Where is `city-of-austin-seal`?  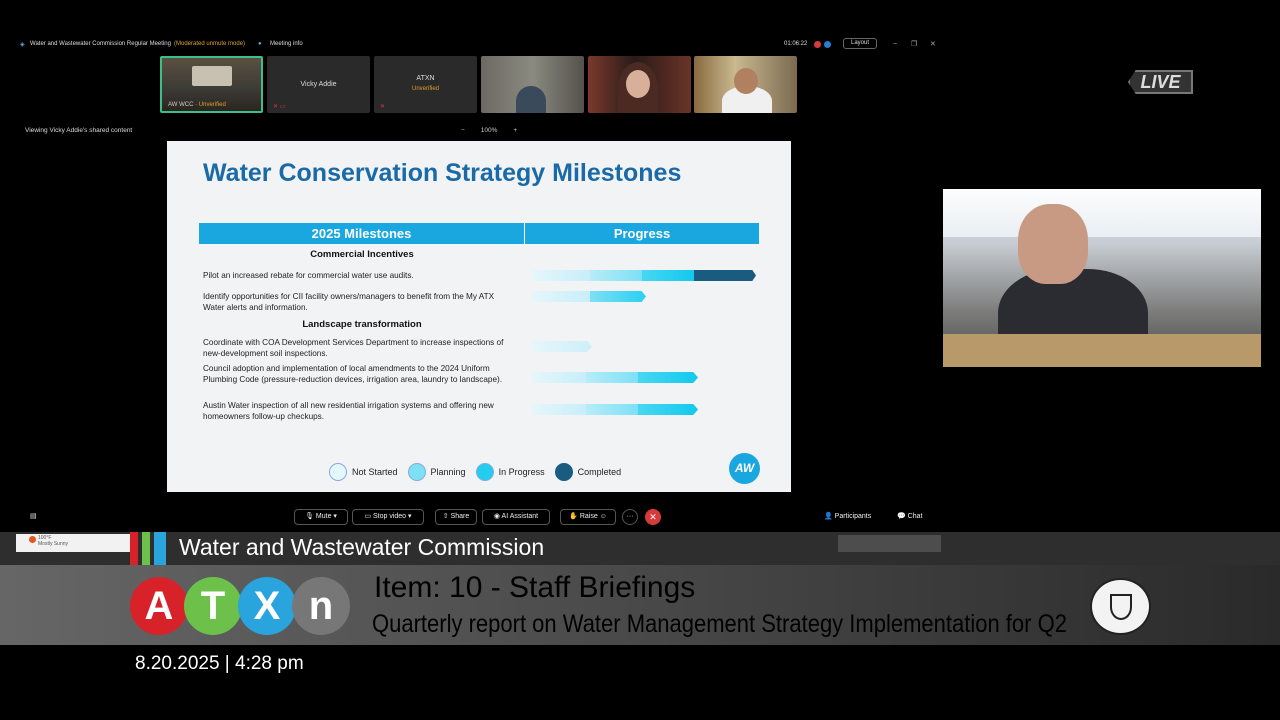
city-of-austin-seal is located at coordinates (1120, 606).